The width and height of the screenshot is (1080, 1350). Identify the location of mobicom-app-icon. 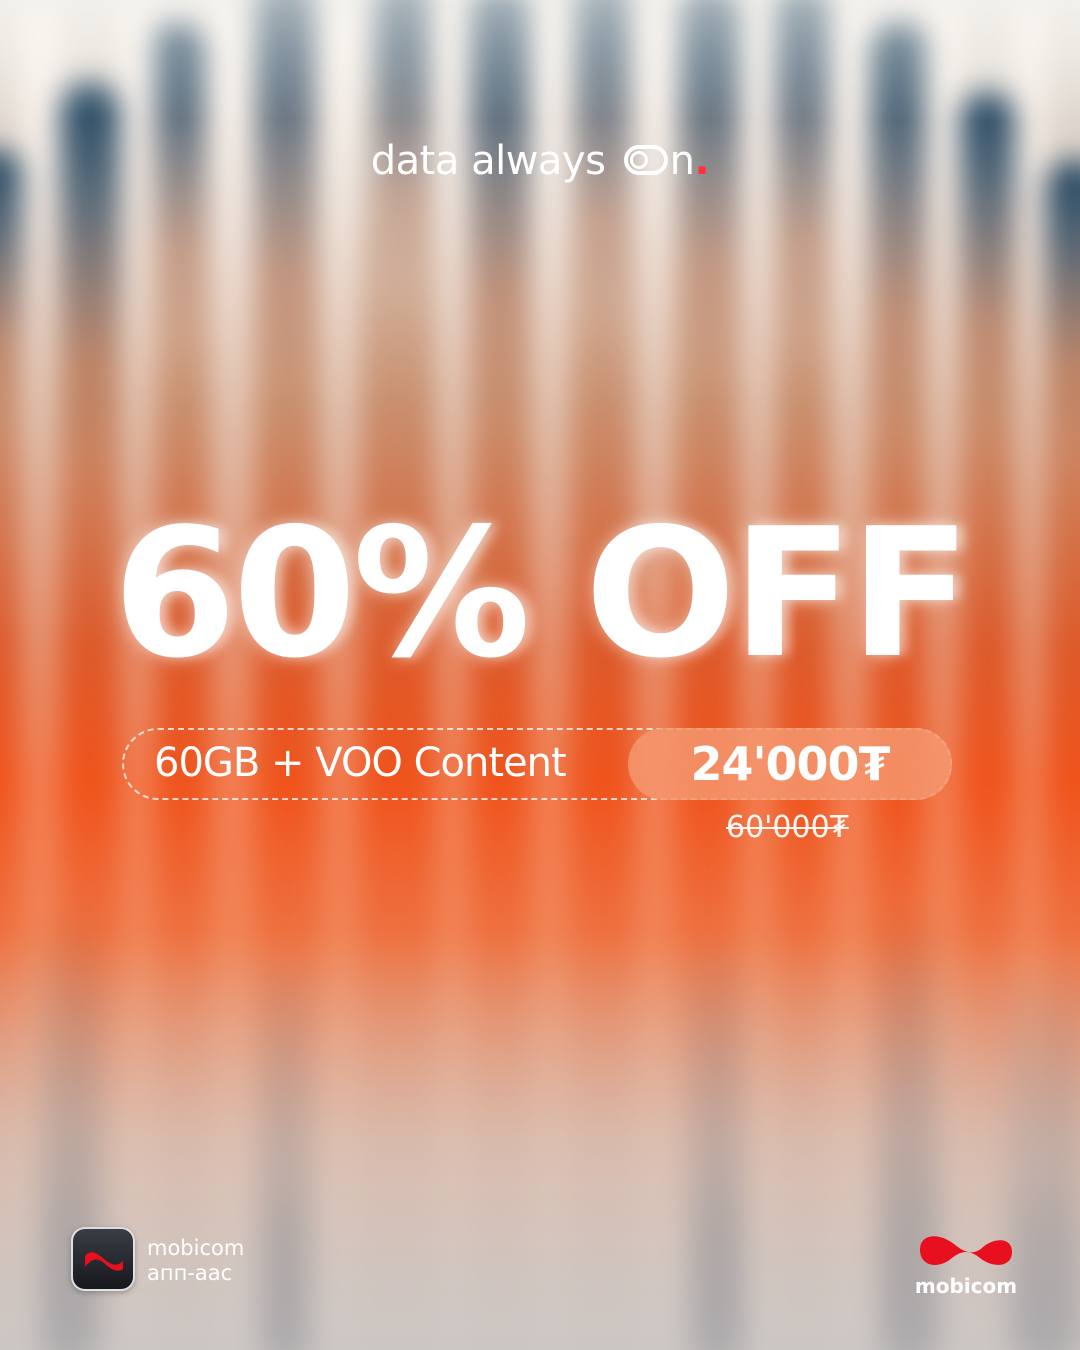
(103, 1259).